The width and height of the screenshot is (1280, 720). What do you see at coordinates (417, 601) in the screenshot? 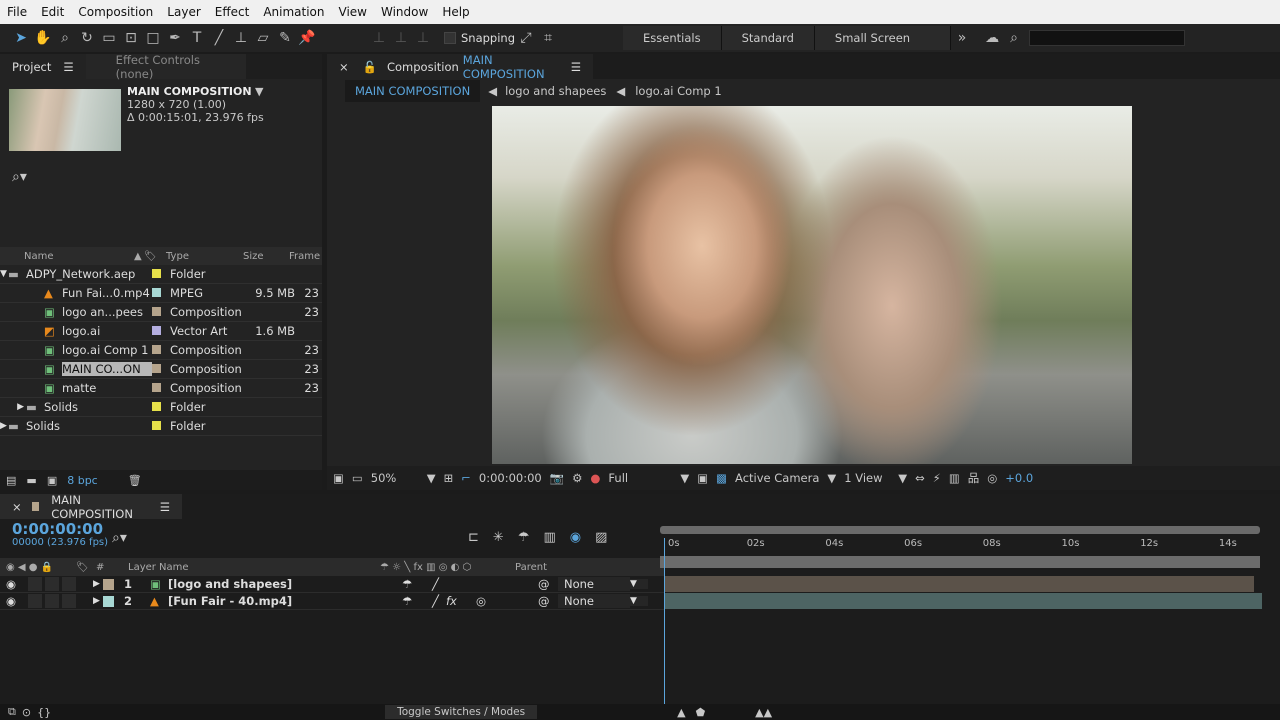
I see `shy-switch-icon: ☂` at bounding box center [417, 601].